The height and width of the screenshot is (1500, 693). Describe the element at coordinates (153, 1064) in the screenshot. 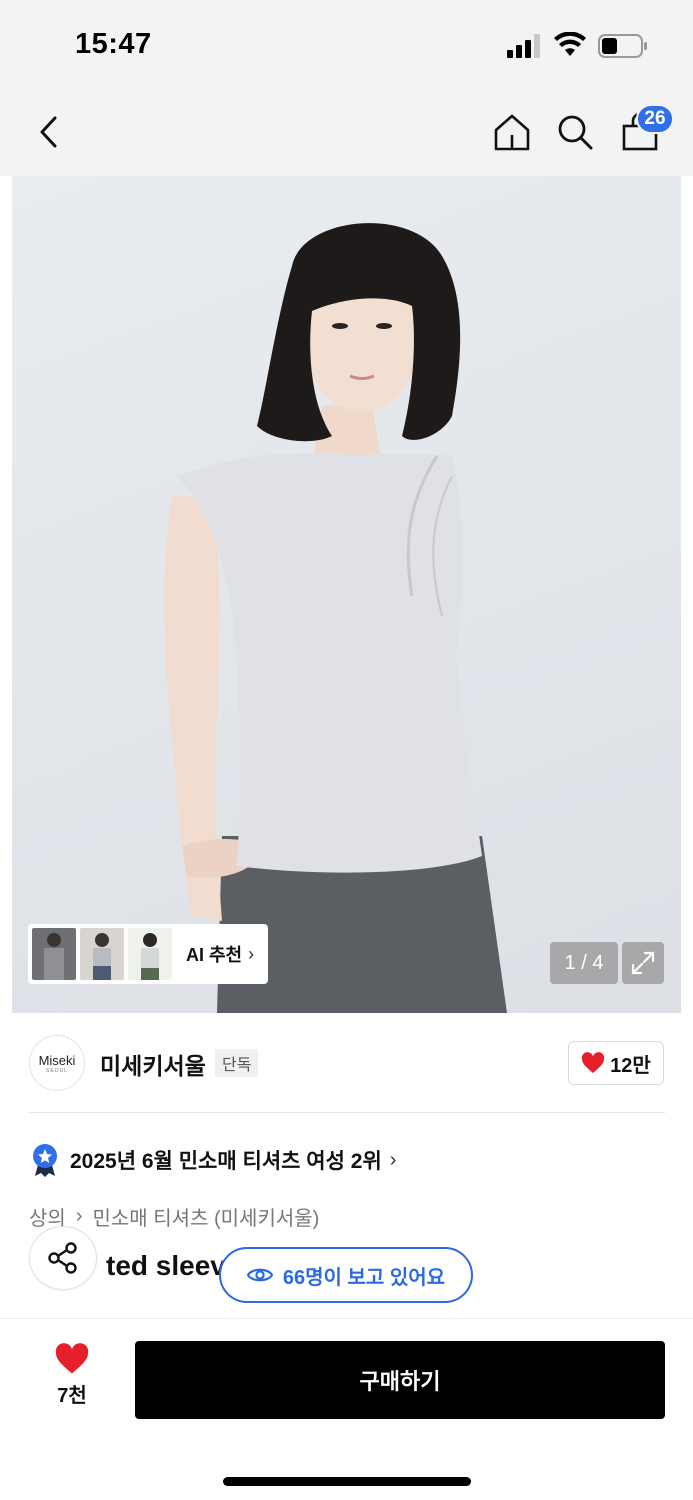

I see `brand-name: 미세키서울` at that location.